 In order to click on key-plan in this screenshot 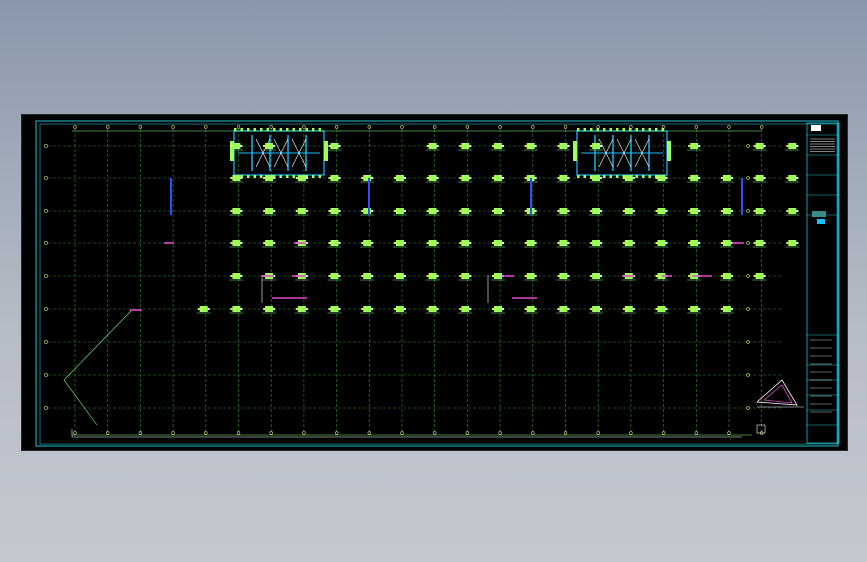, I will do `click(780, 406)`.